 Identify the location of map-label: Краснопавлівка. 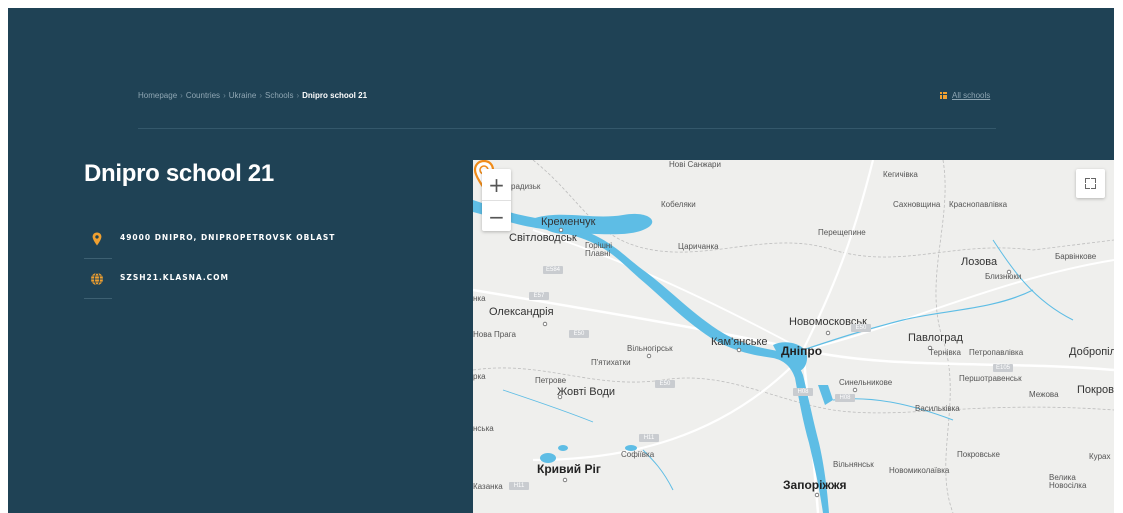
(978, 204).